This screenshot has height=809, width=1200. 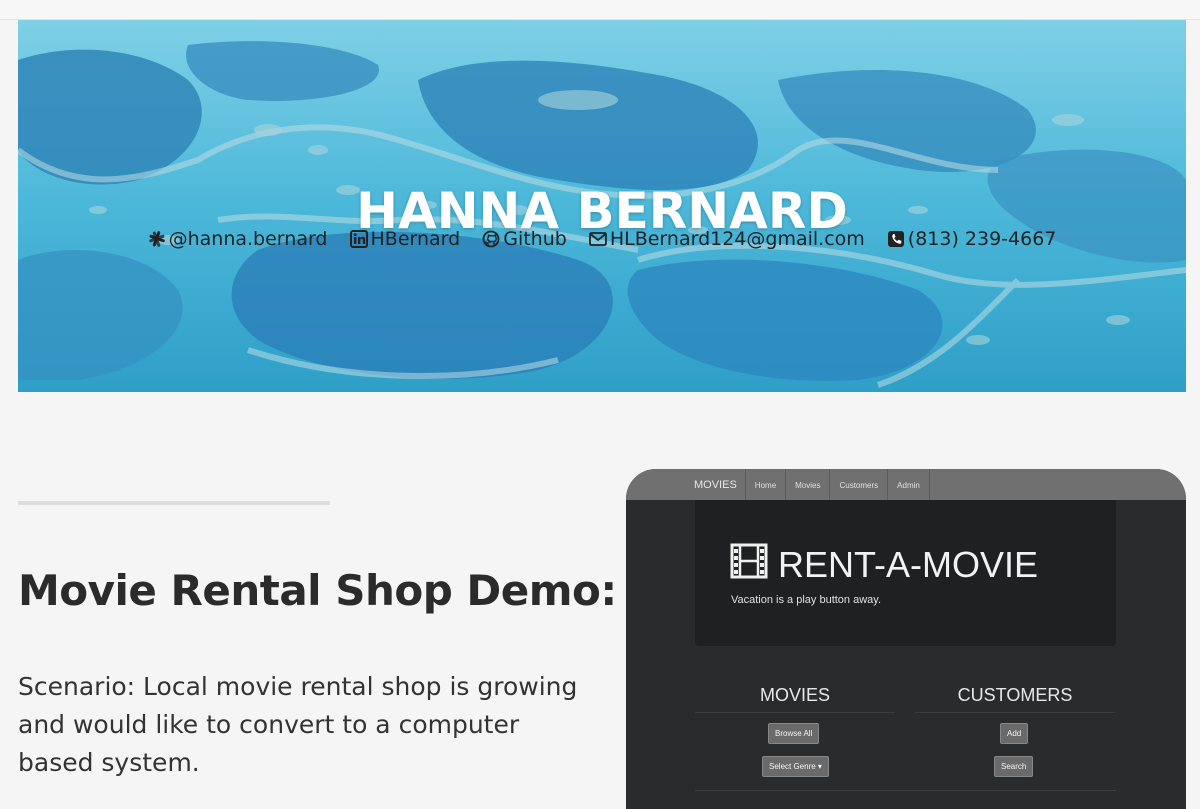 What do you see at coordinates (715, 485) in the screenshot?
I see `mock-nav-brand: MOVIES` at bounding box center [715, 485].